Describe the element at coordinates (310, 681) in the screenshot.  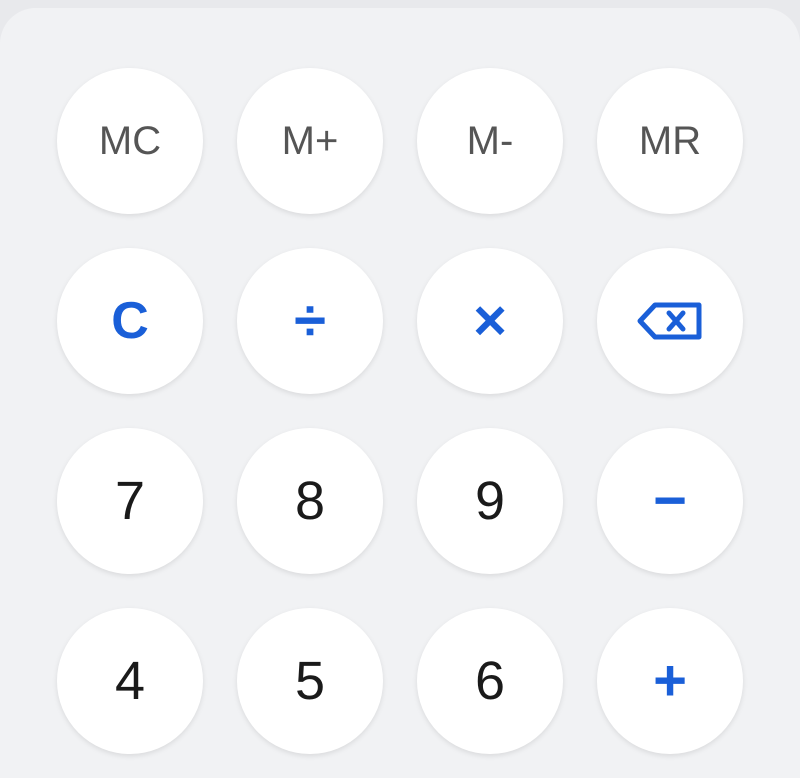
I see `digit-key: 5` at that location.